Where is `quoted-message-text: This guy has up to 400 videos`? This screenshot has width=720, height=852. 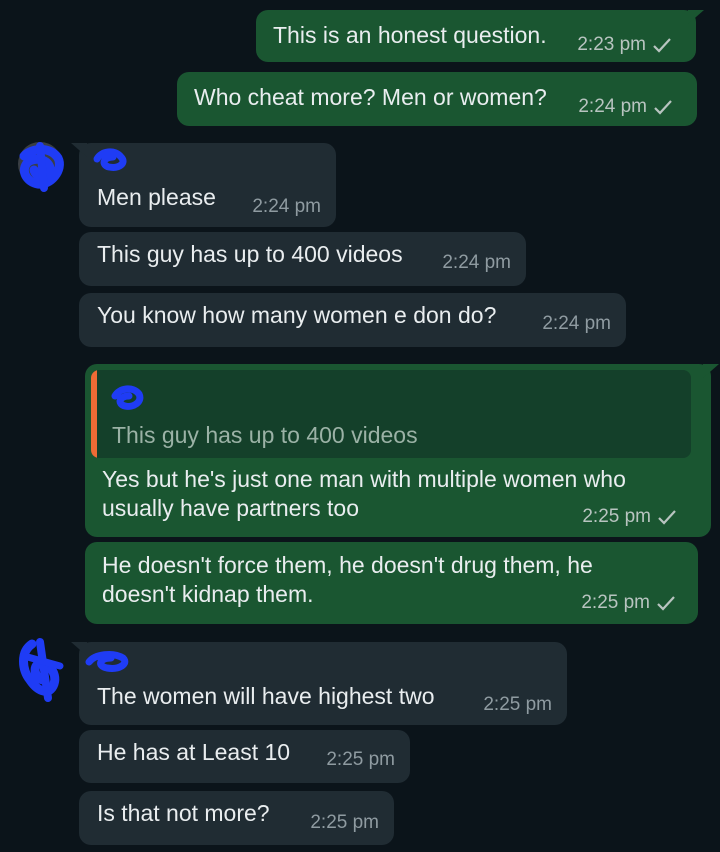 quoted-message-text: This guy has up to 400 videos is located at coordinates (265, 435).